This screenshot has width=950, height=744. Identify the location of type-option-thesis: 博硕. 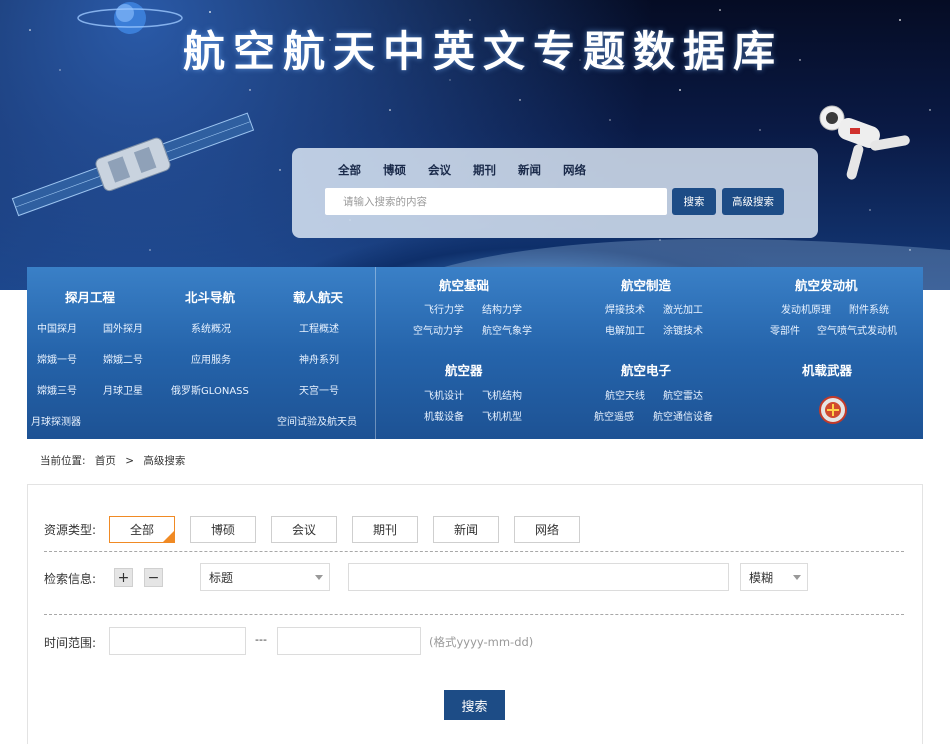
(223, 529).